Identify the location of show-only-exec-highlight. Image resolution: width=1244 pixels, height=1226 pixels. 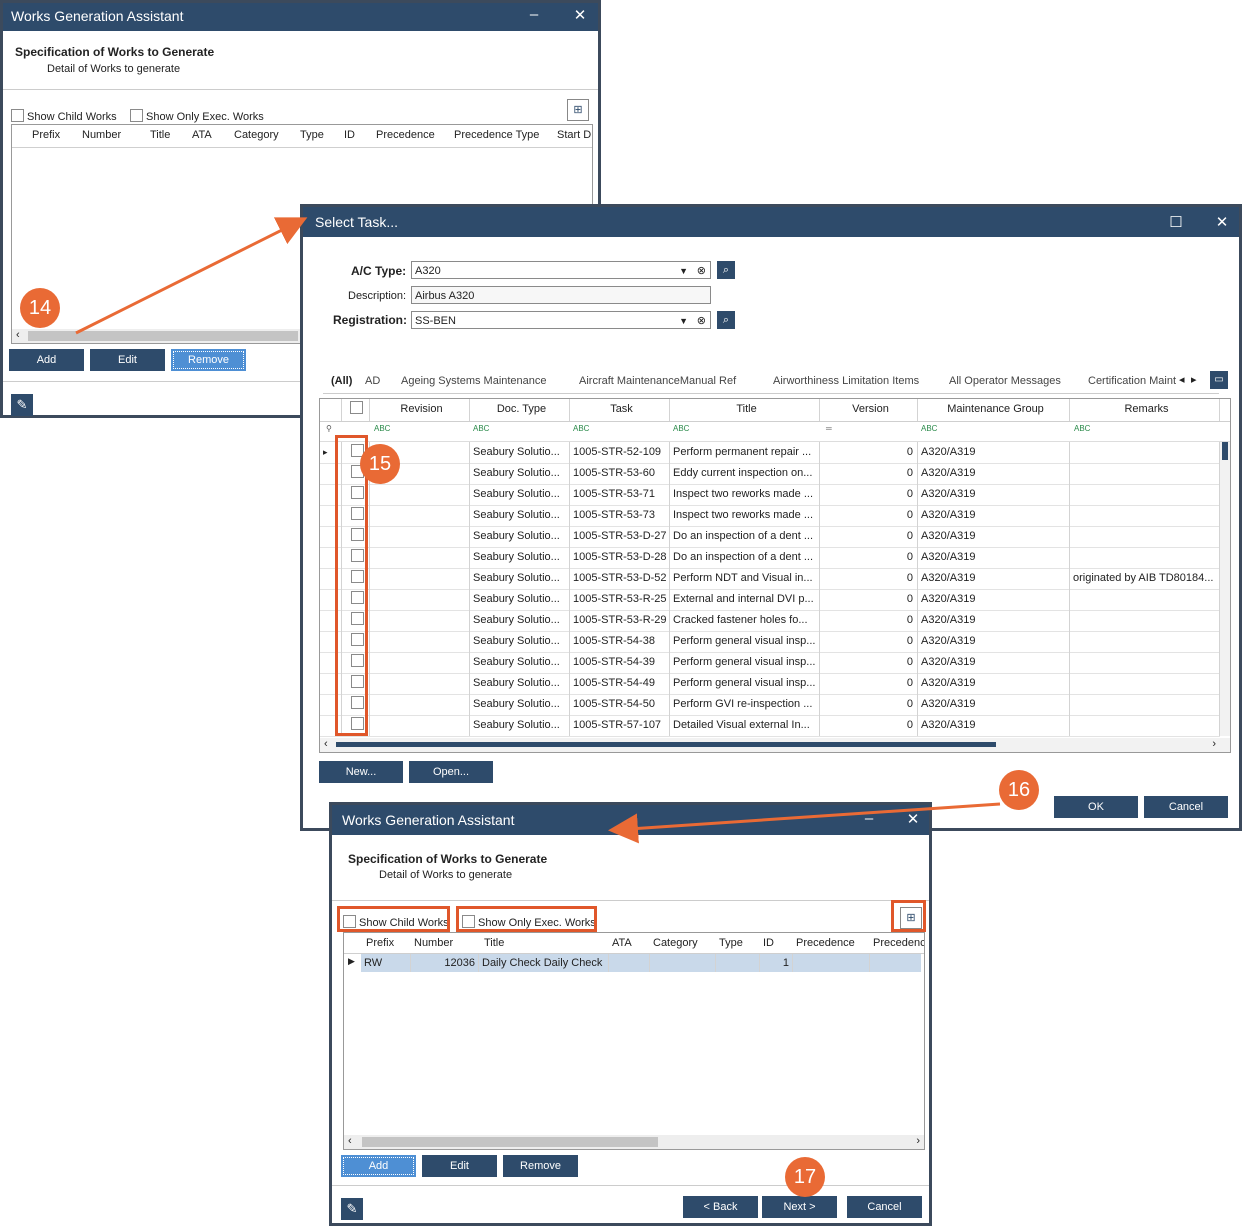
(526, 919).